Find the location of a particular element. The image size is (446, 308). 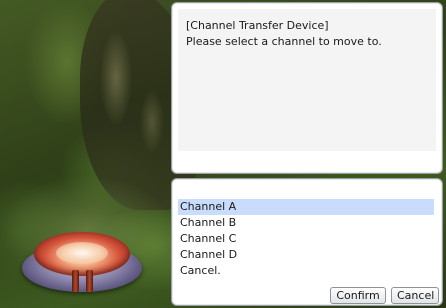

device-leg-right is located at coordinates (89, 281).